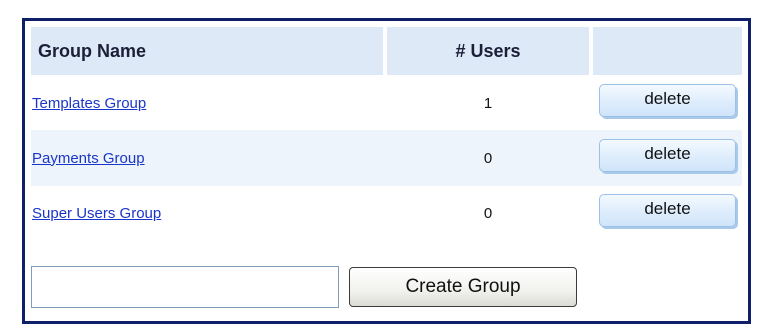 This screenshot has height=334, width=757. What do you see at coordinates (89, 103) in the screenshot?
I see `group-link-templates: Templates Group` at bounding box center [89, 103].